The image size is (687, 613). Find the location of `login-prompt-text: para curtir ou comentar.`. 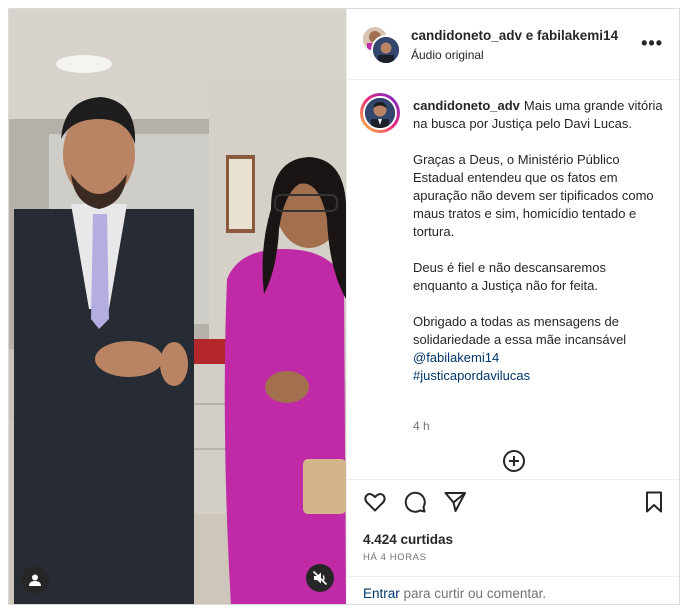

login-prompt-text: para curtir ou comentar. is located at coordinates (475, 593).